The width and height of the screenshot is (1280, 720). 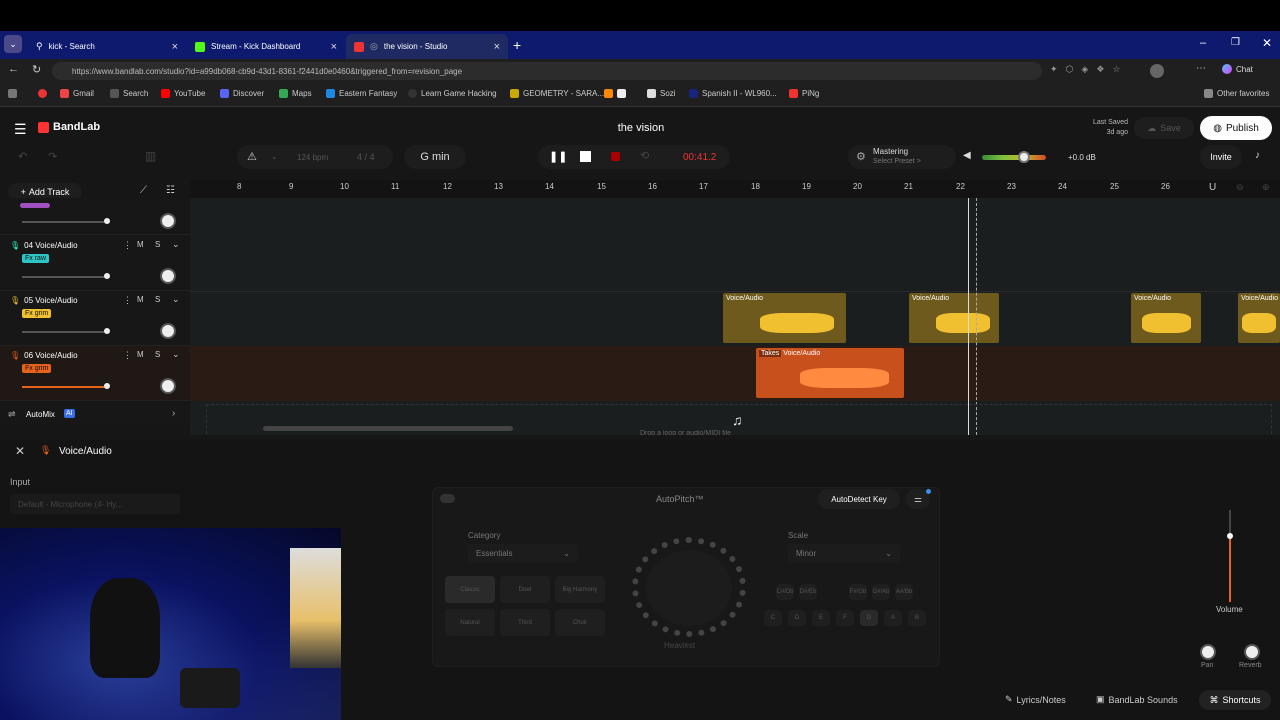 I want to click on tab-studio: ◎ the vision - Studio ×, so click(x=427, y=46).